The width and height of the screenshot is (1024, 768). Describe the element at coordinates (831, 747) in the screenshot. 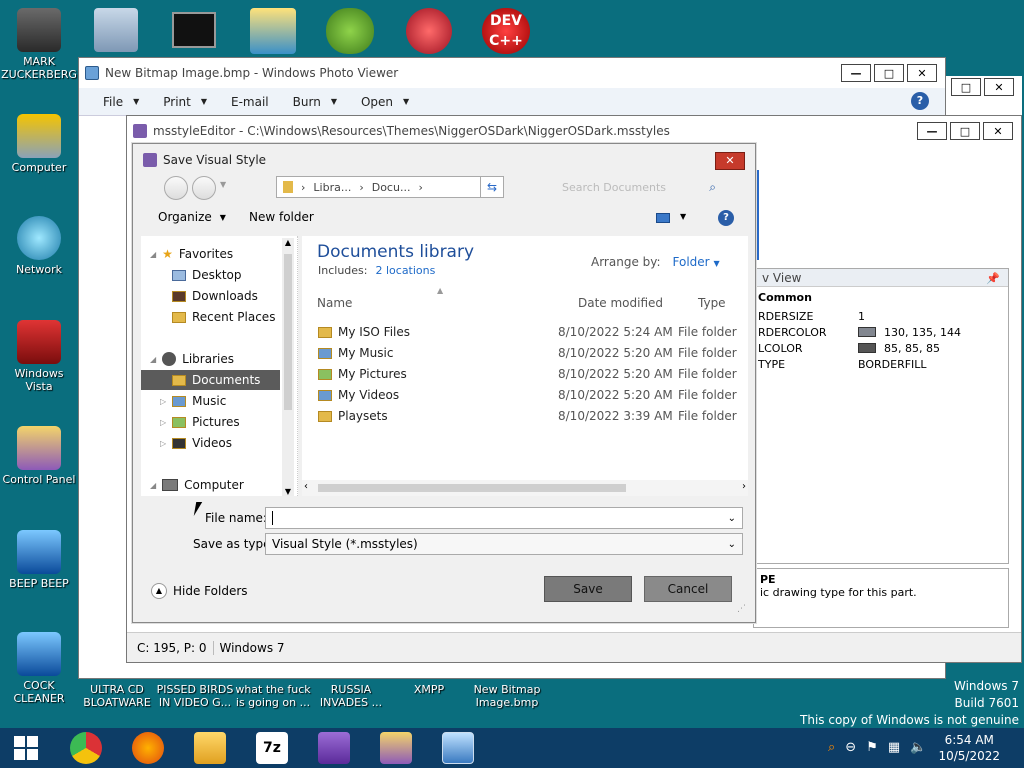

I see `search-tray-icon: ⌕` at that location.